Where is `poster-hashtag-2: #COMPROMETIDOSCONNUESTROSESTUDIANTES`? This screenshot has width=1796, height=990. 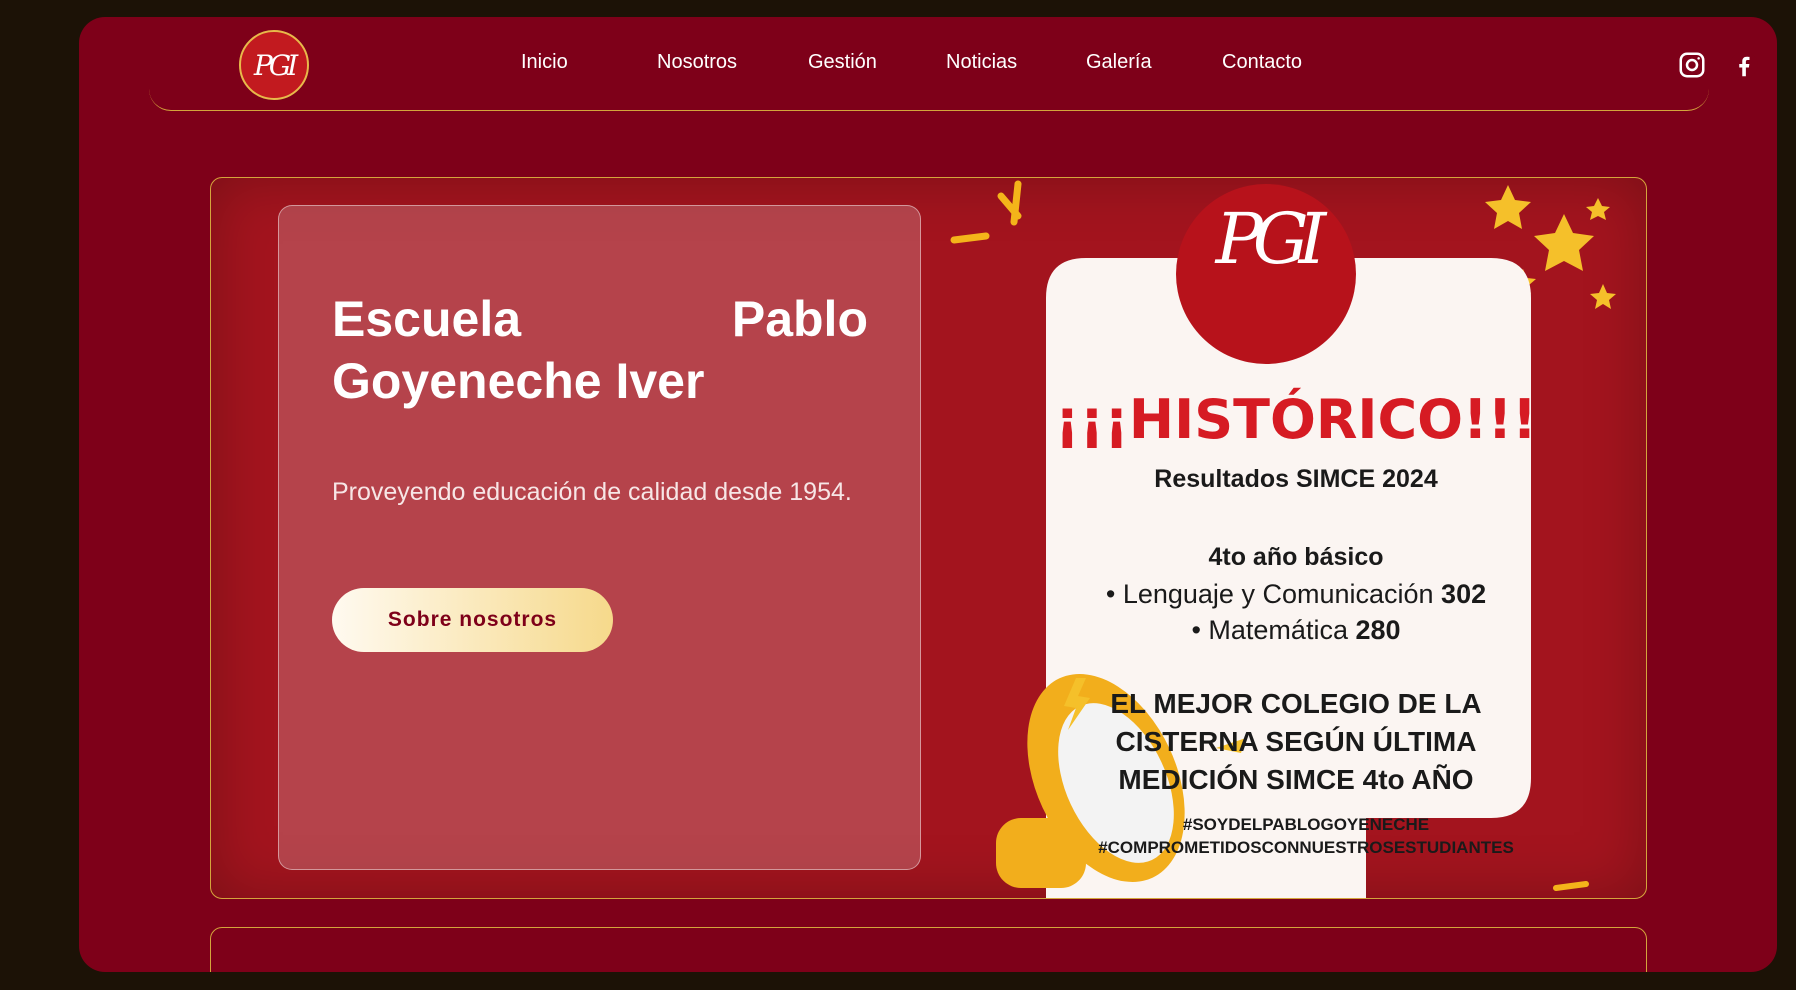
poster-hashtag-2: #COMPROMETIDOSCONNUESTROSESTUDIANTES is located at coordinates (1306, 847).